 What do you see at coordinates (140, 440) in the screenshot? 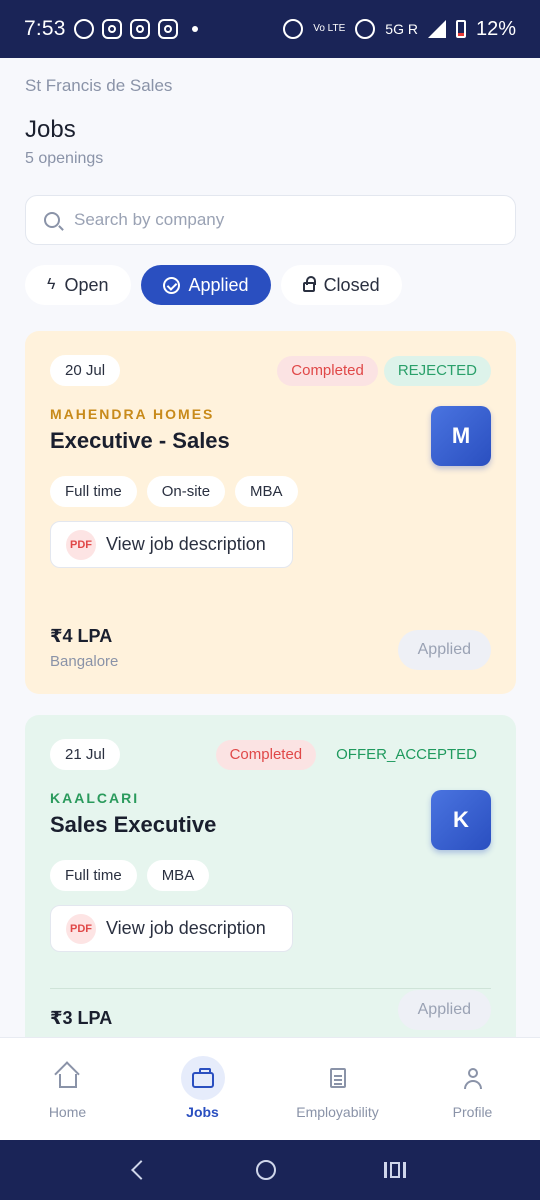
I see `job-title: Executive - Sales` at bounding box center [140, 440].